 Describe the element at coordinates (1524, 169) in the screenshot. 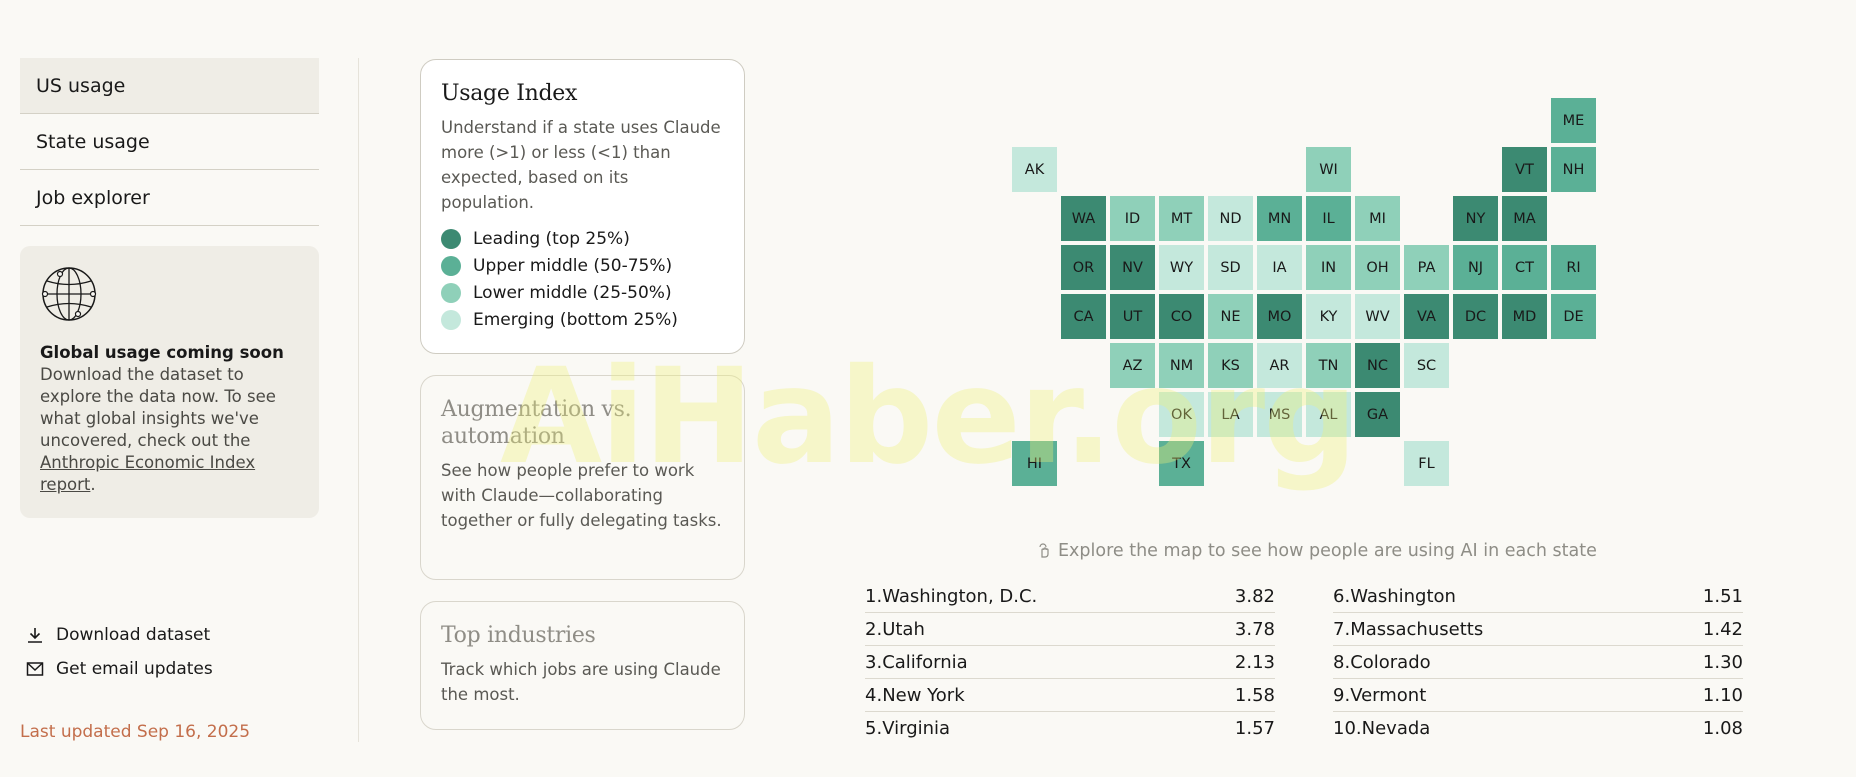

I see `state-tile-vt: VT` at that location.